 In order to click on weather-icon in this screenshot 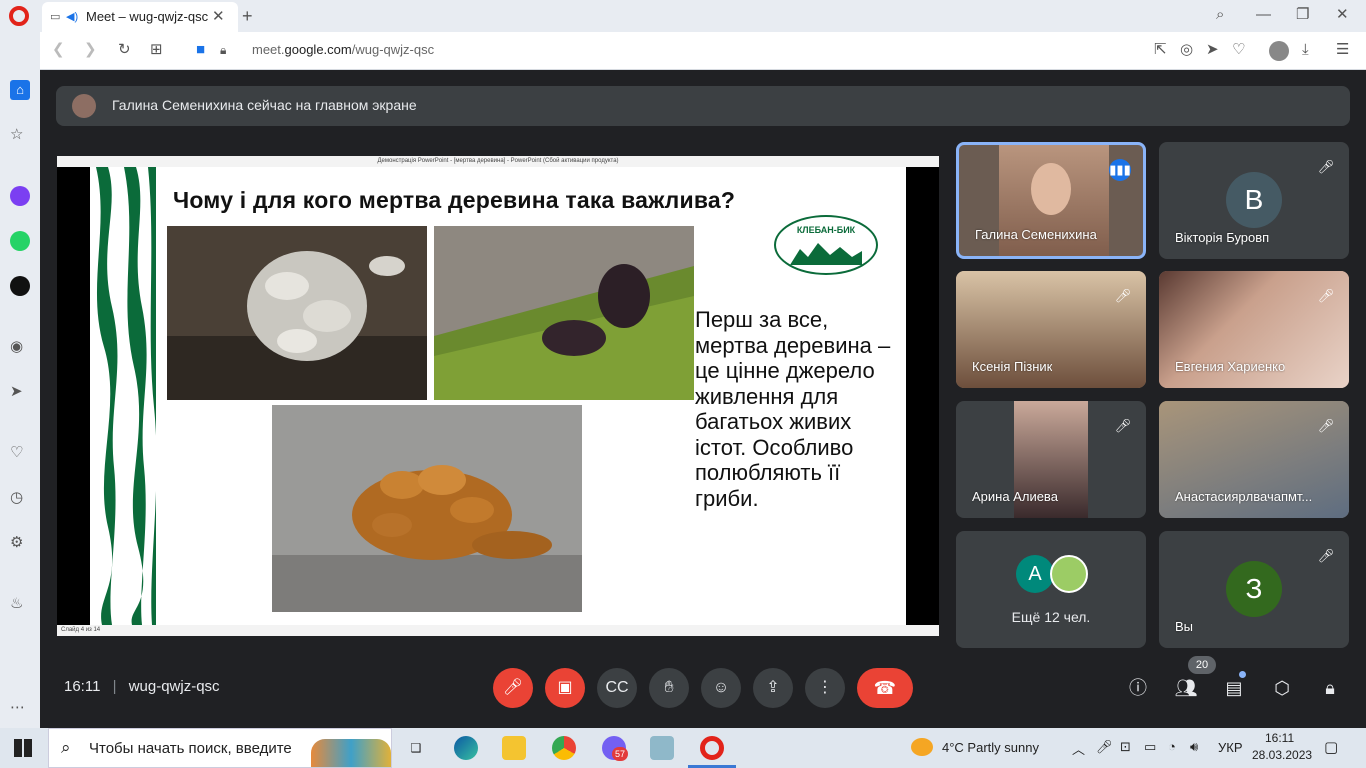, I will do `click(922, 747)`.